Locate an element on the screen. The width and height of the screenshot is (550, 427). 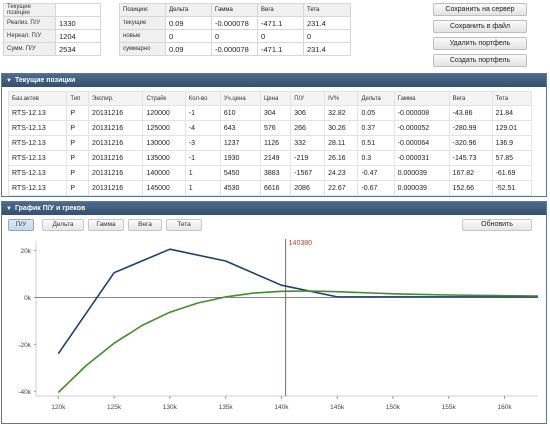
table-cell: 130000 is located at coordinates (164, 143).